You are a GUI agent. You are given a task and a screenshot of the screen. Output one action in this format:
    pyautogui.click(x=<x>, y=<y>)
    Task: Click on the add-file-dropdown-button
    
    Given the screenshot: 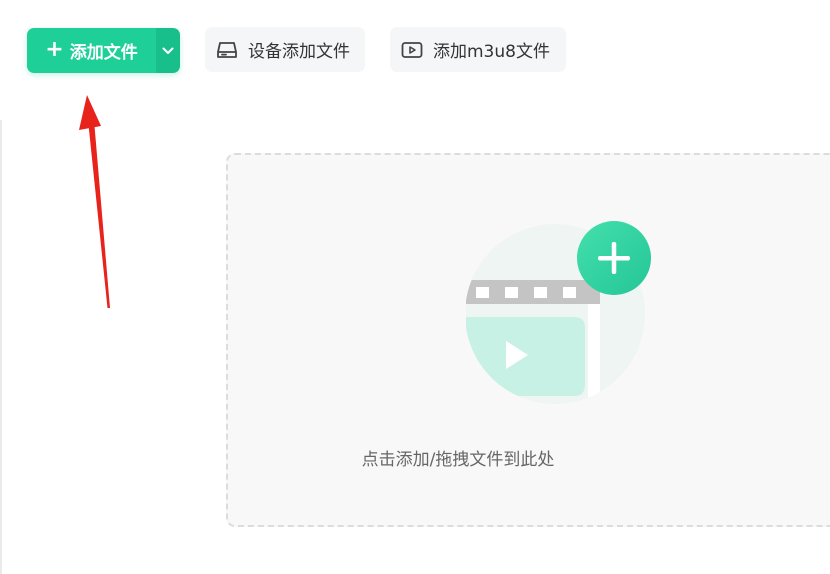 What is the action you would take?
    pyautogui.click(x=168, y=50)
    